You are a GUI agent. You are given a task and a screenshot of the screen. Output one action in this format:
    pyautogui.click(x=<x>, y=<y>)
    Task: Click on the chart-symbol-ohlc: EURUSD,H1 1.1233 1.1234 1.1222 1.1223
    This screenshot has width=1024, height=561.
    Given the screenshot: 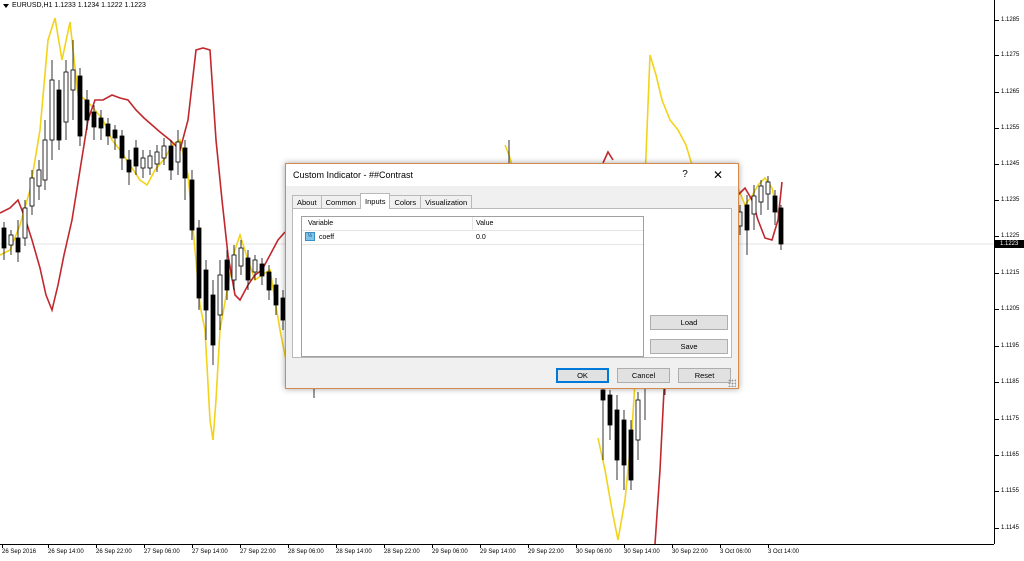 What is the action you would take?
    pyautogui.click(x=79, y=5)
    